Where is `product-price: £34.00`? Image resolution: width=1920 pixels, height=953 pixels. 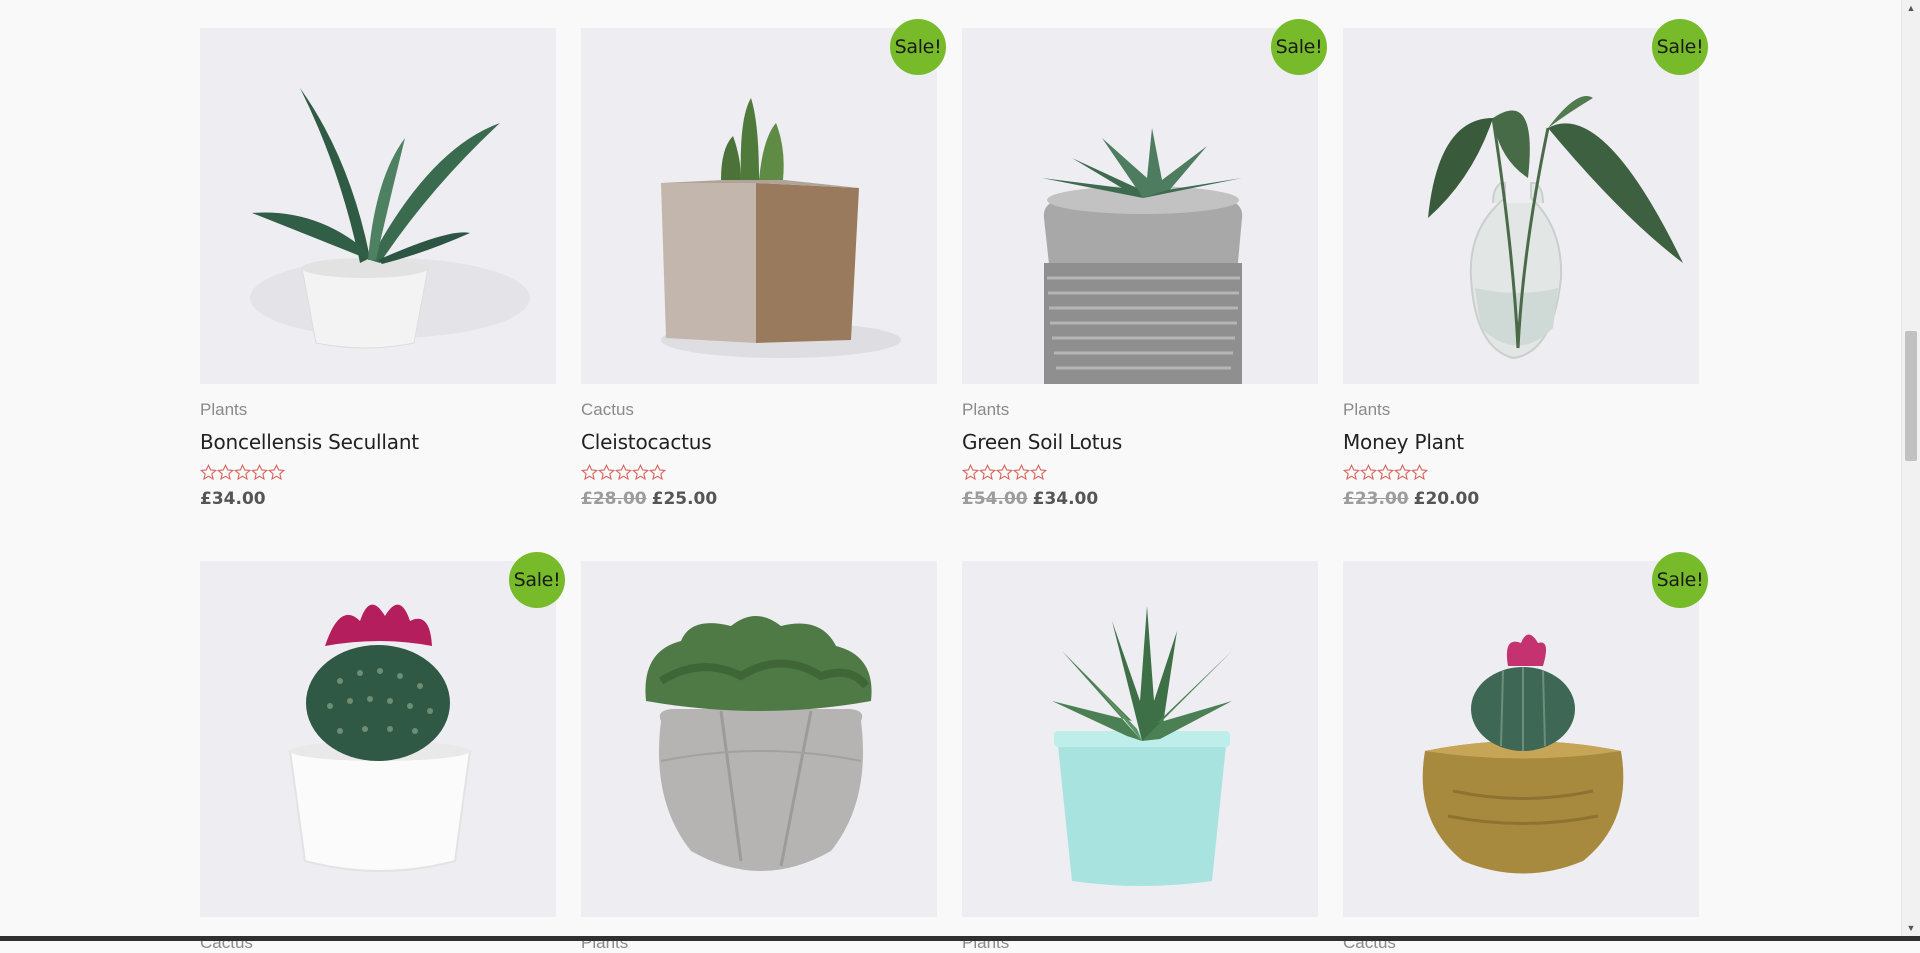
product-price: £34.00 is located at coordinates (378, 499).